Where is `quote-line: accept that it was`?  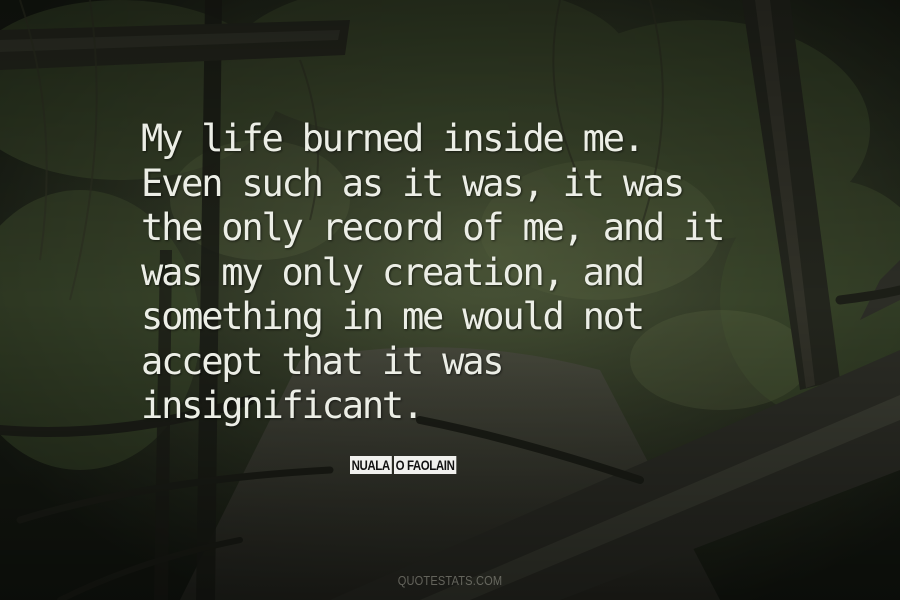 quote-line: accept that it was is located at coordinates (323, 361).